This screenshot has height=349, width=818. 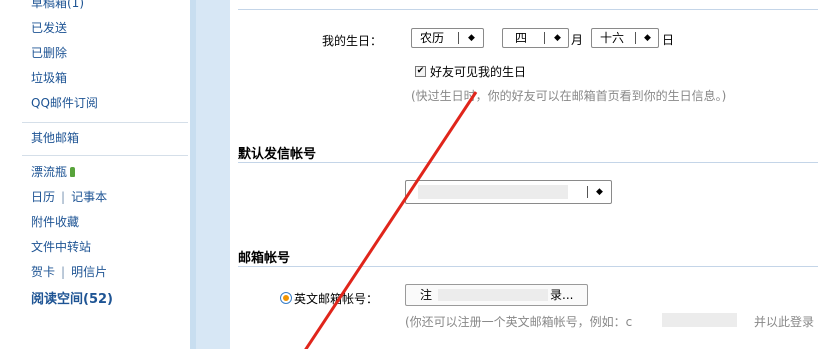 I want to click on calendar-type-select: 农历 ◆, so click(x=447, y=38).